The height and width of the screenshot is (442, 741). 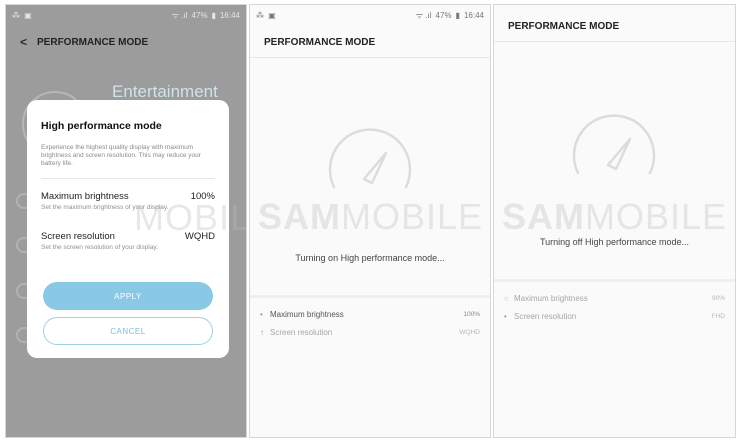 What do you see at coordinates (128, 296) in the screenshot?
I see `apply-button: APPLY` at bounding box center [128, 296].